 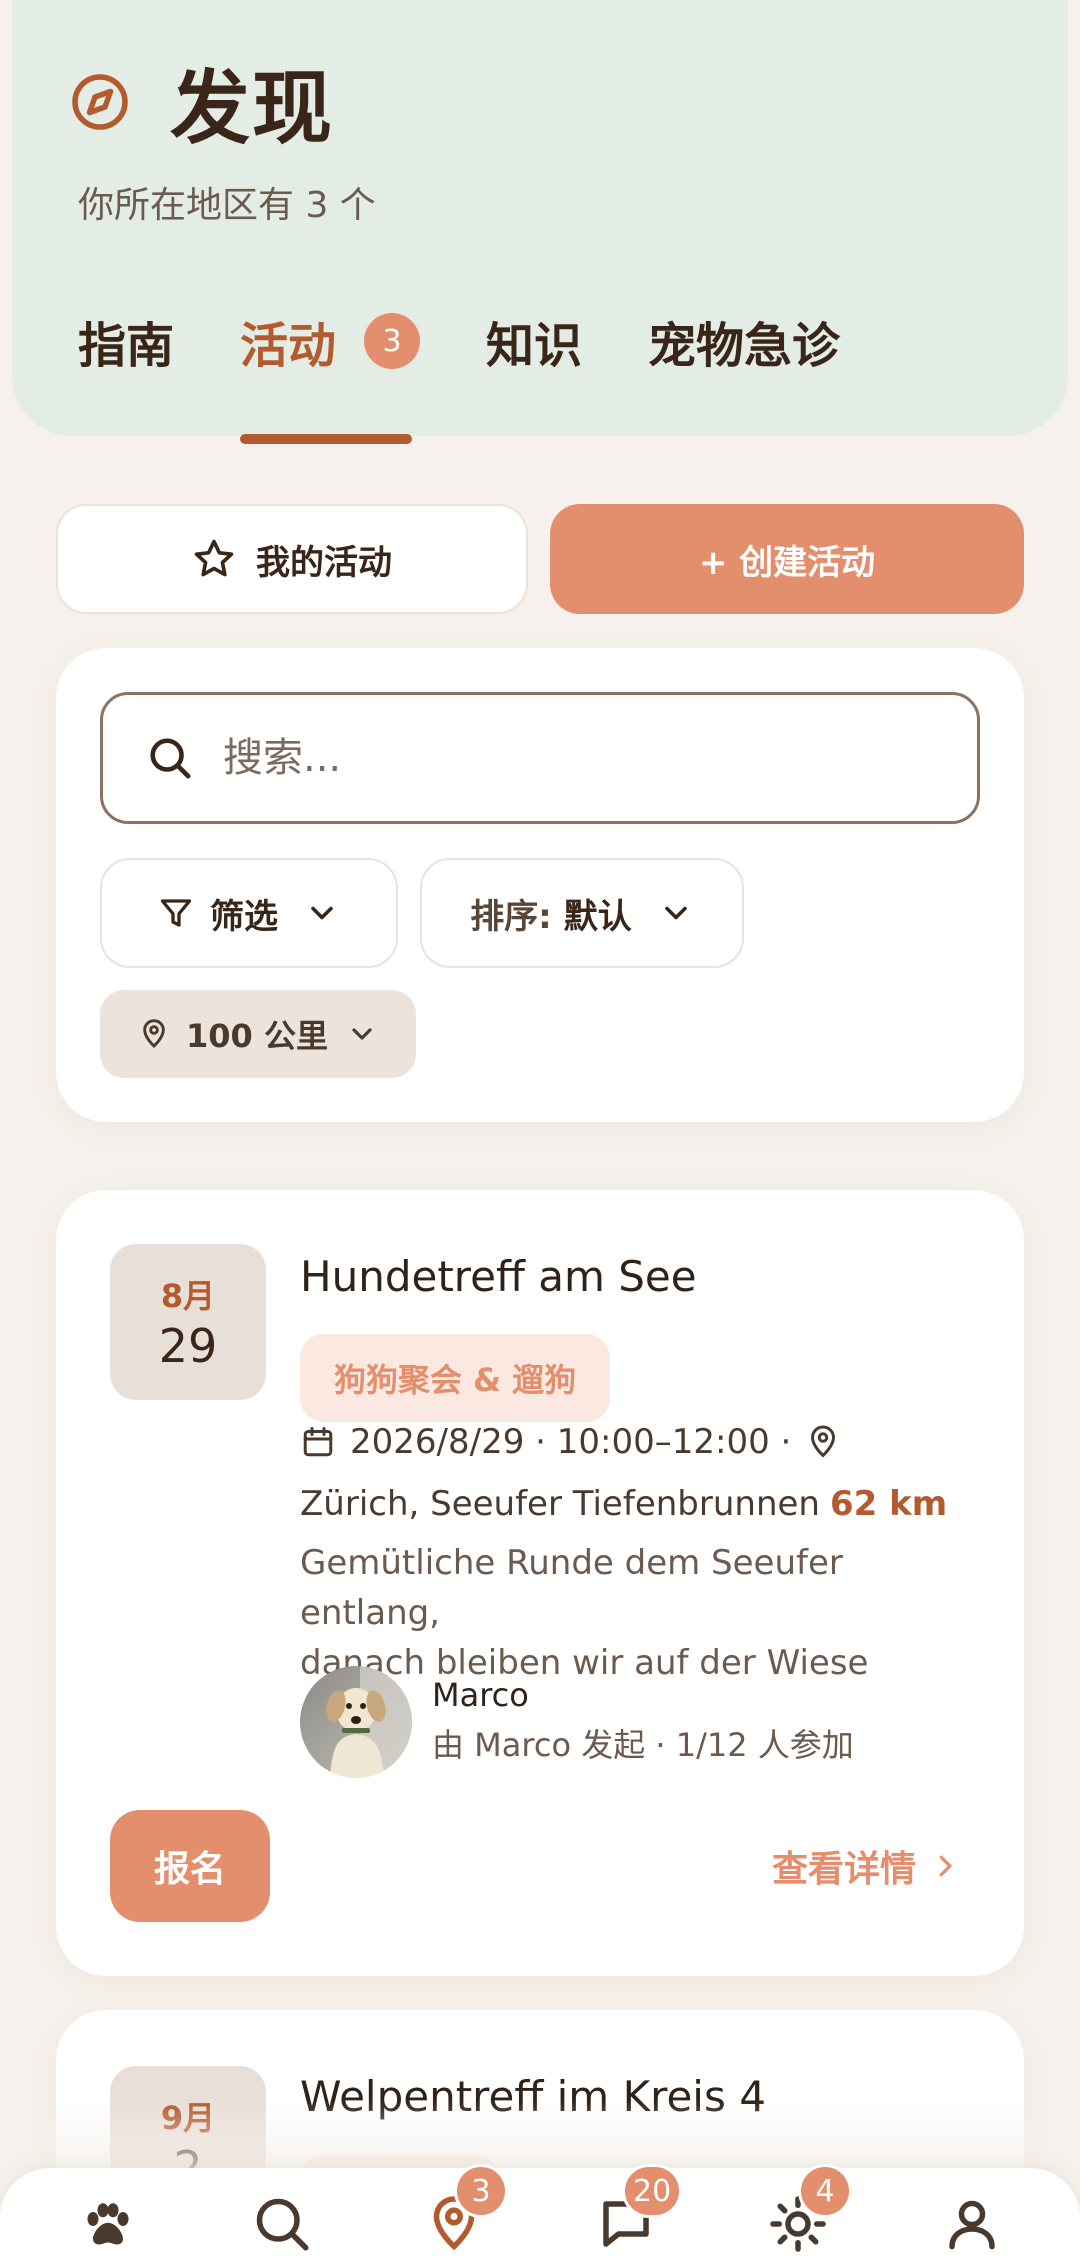 I want to click on join-button: 报名, so click(x=190, y=1866).